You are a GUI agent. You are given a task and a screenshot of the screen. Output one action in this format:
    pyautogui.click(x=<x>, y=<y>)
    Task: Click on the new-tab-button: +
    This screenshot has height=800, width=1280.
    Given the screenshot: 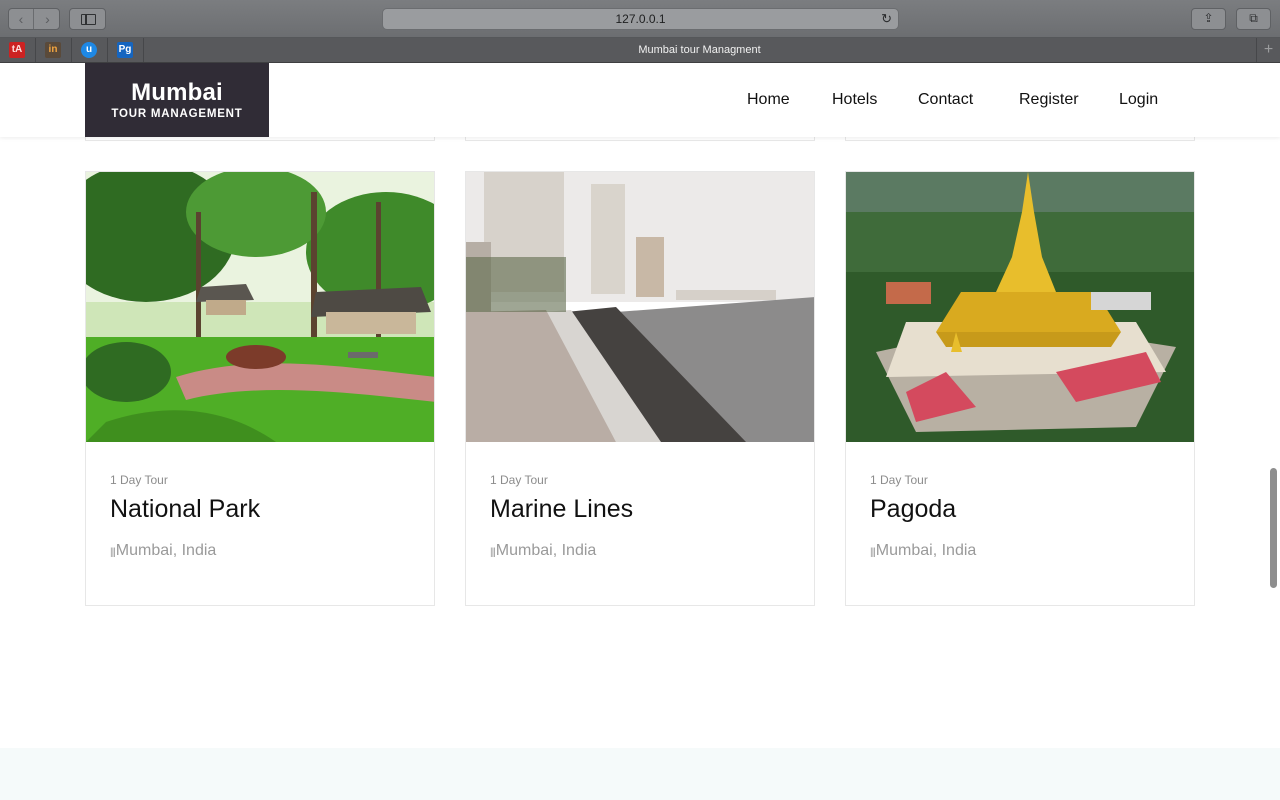 What is the action you would take?
    pyautogui.click(x=1268, y=50)
    